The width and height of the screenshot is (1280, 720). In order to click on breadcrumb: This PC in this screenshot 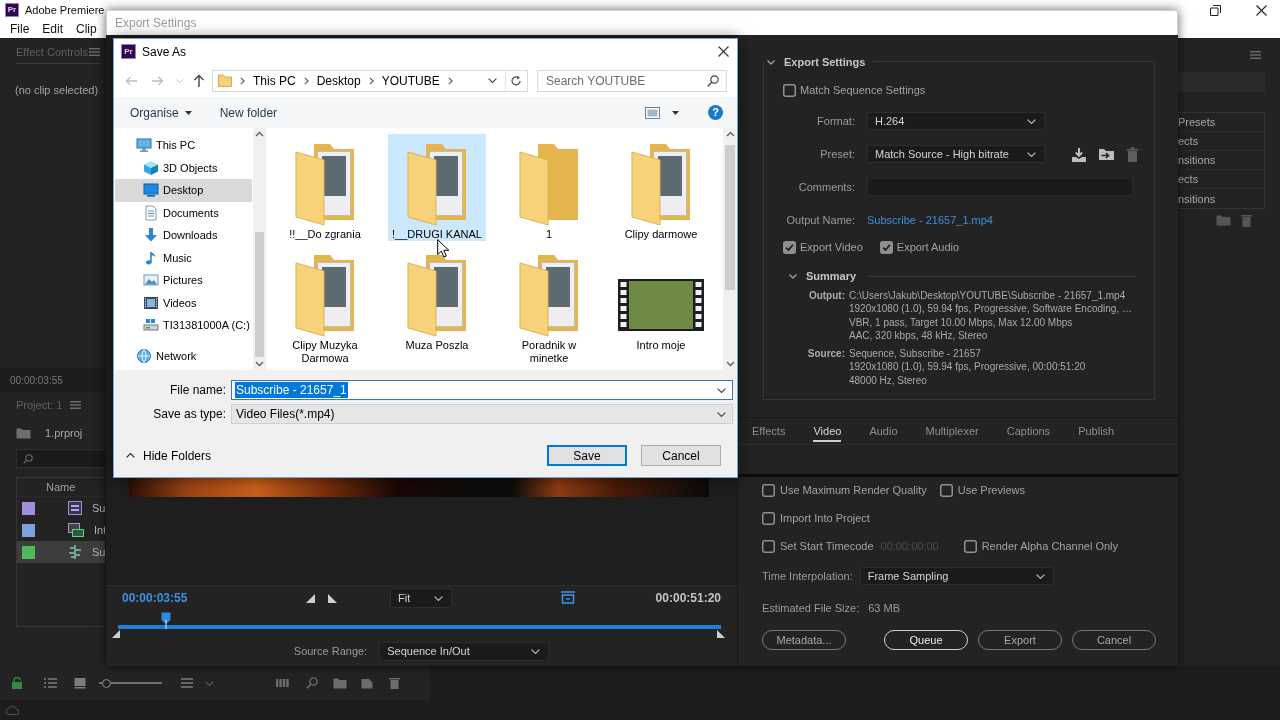, I will do `click(274, 80)`.